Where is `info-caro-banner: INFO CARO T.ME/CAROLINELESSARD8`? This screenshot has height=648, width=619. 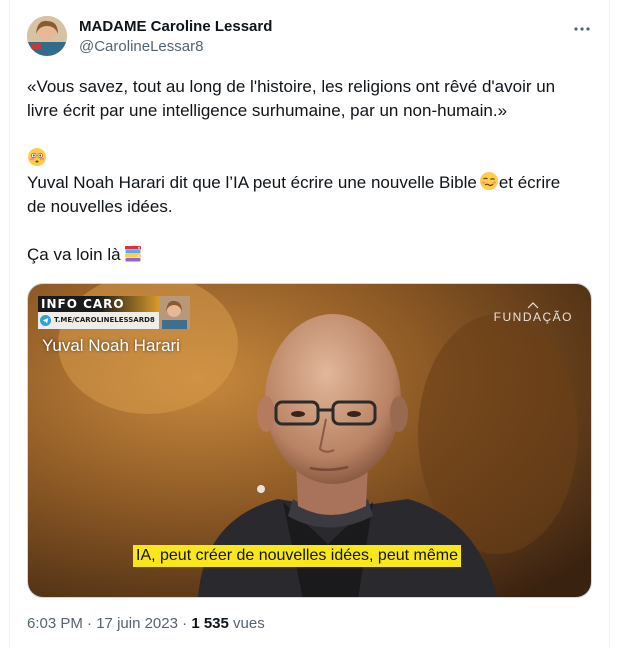
info-caro-banner: INFO CARO T.ME/CAROLINELESSARD8 is located at coordinates (114, 312).